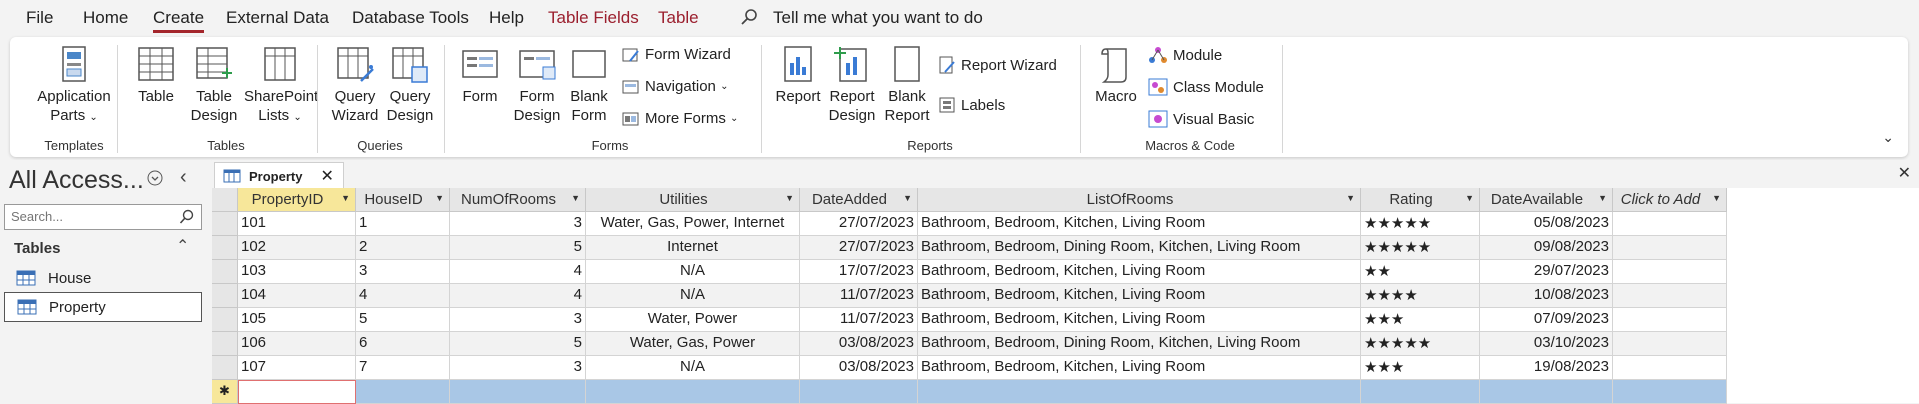 This screenshot has height=404, width=1919. I want to click on search-icon, so click(187, 217).